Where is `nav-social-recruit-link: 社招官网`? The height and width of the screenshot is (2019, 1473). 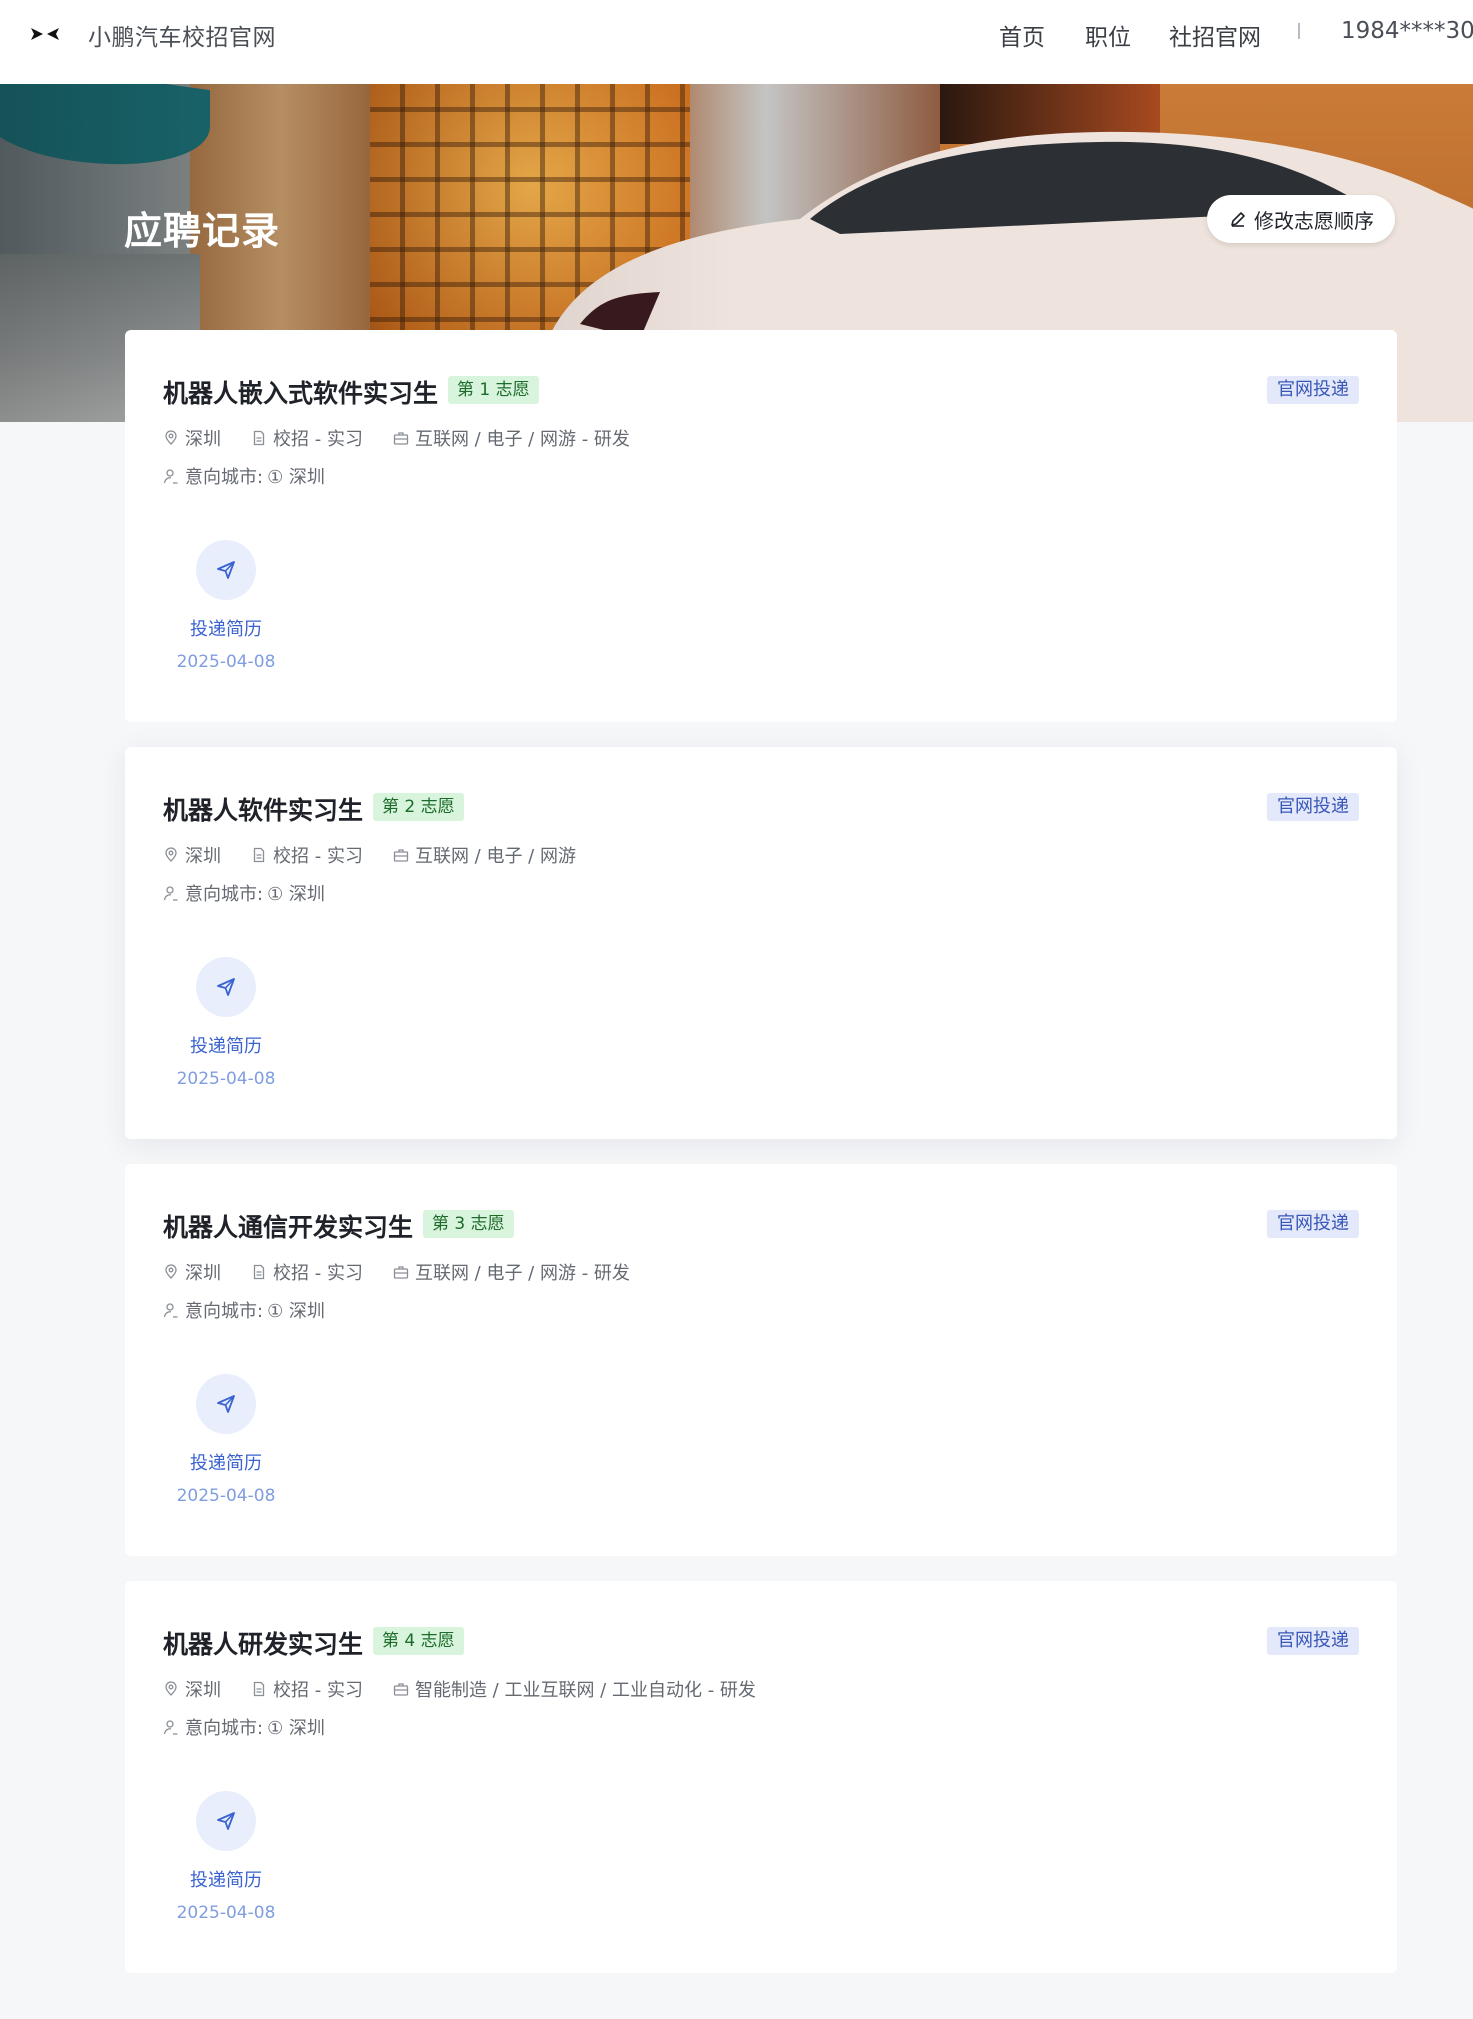 nav-social-recruit-link: 社招官网 is located at coordinates (1215, 35).